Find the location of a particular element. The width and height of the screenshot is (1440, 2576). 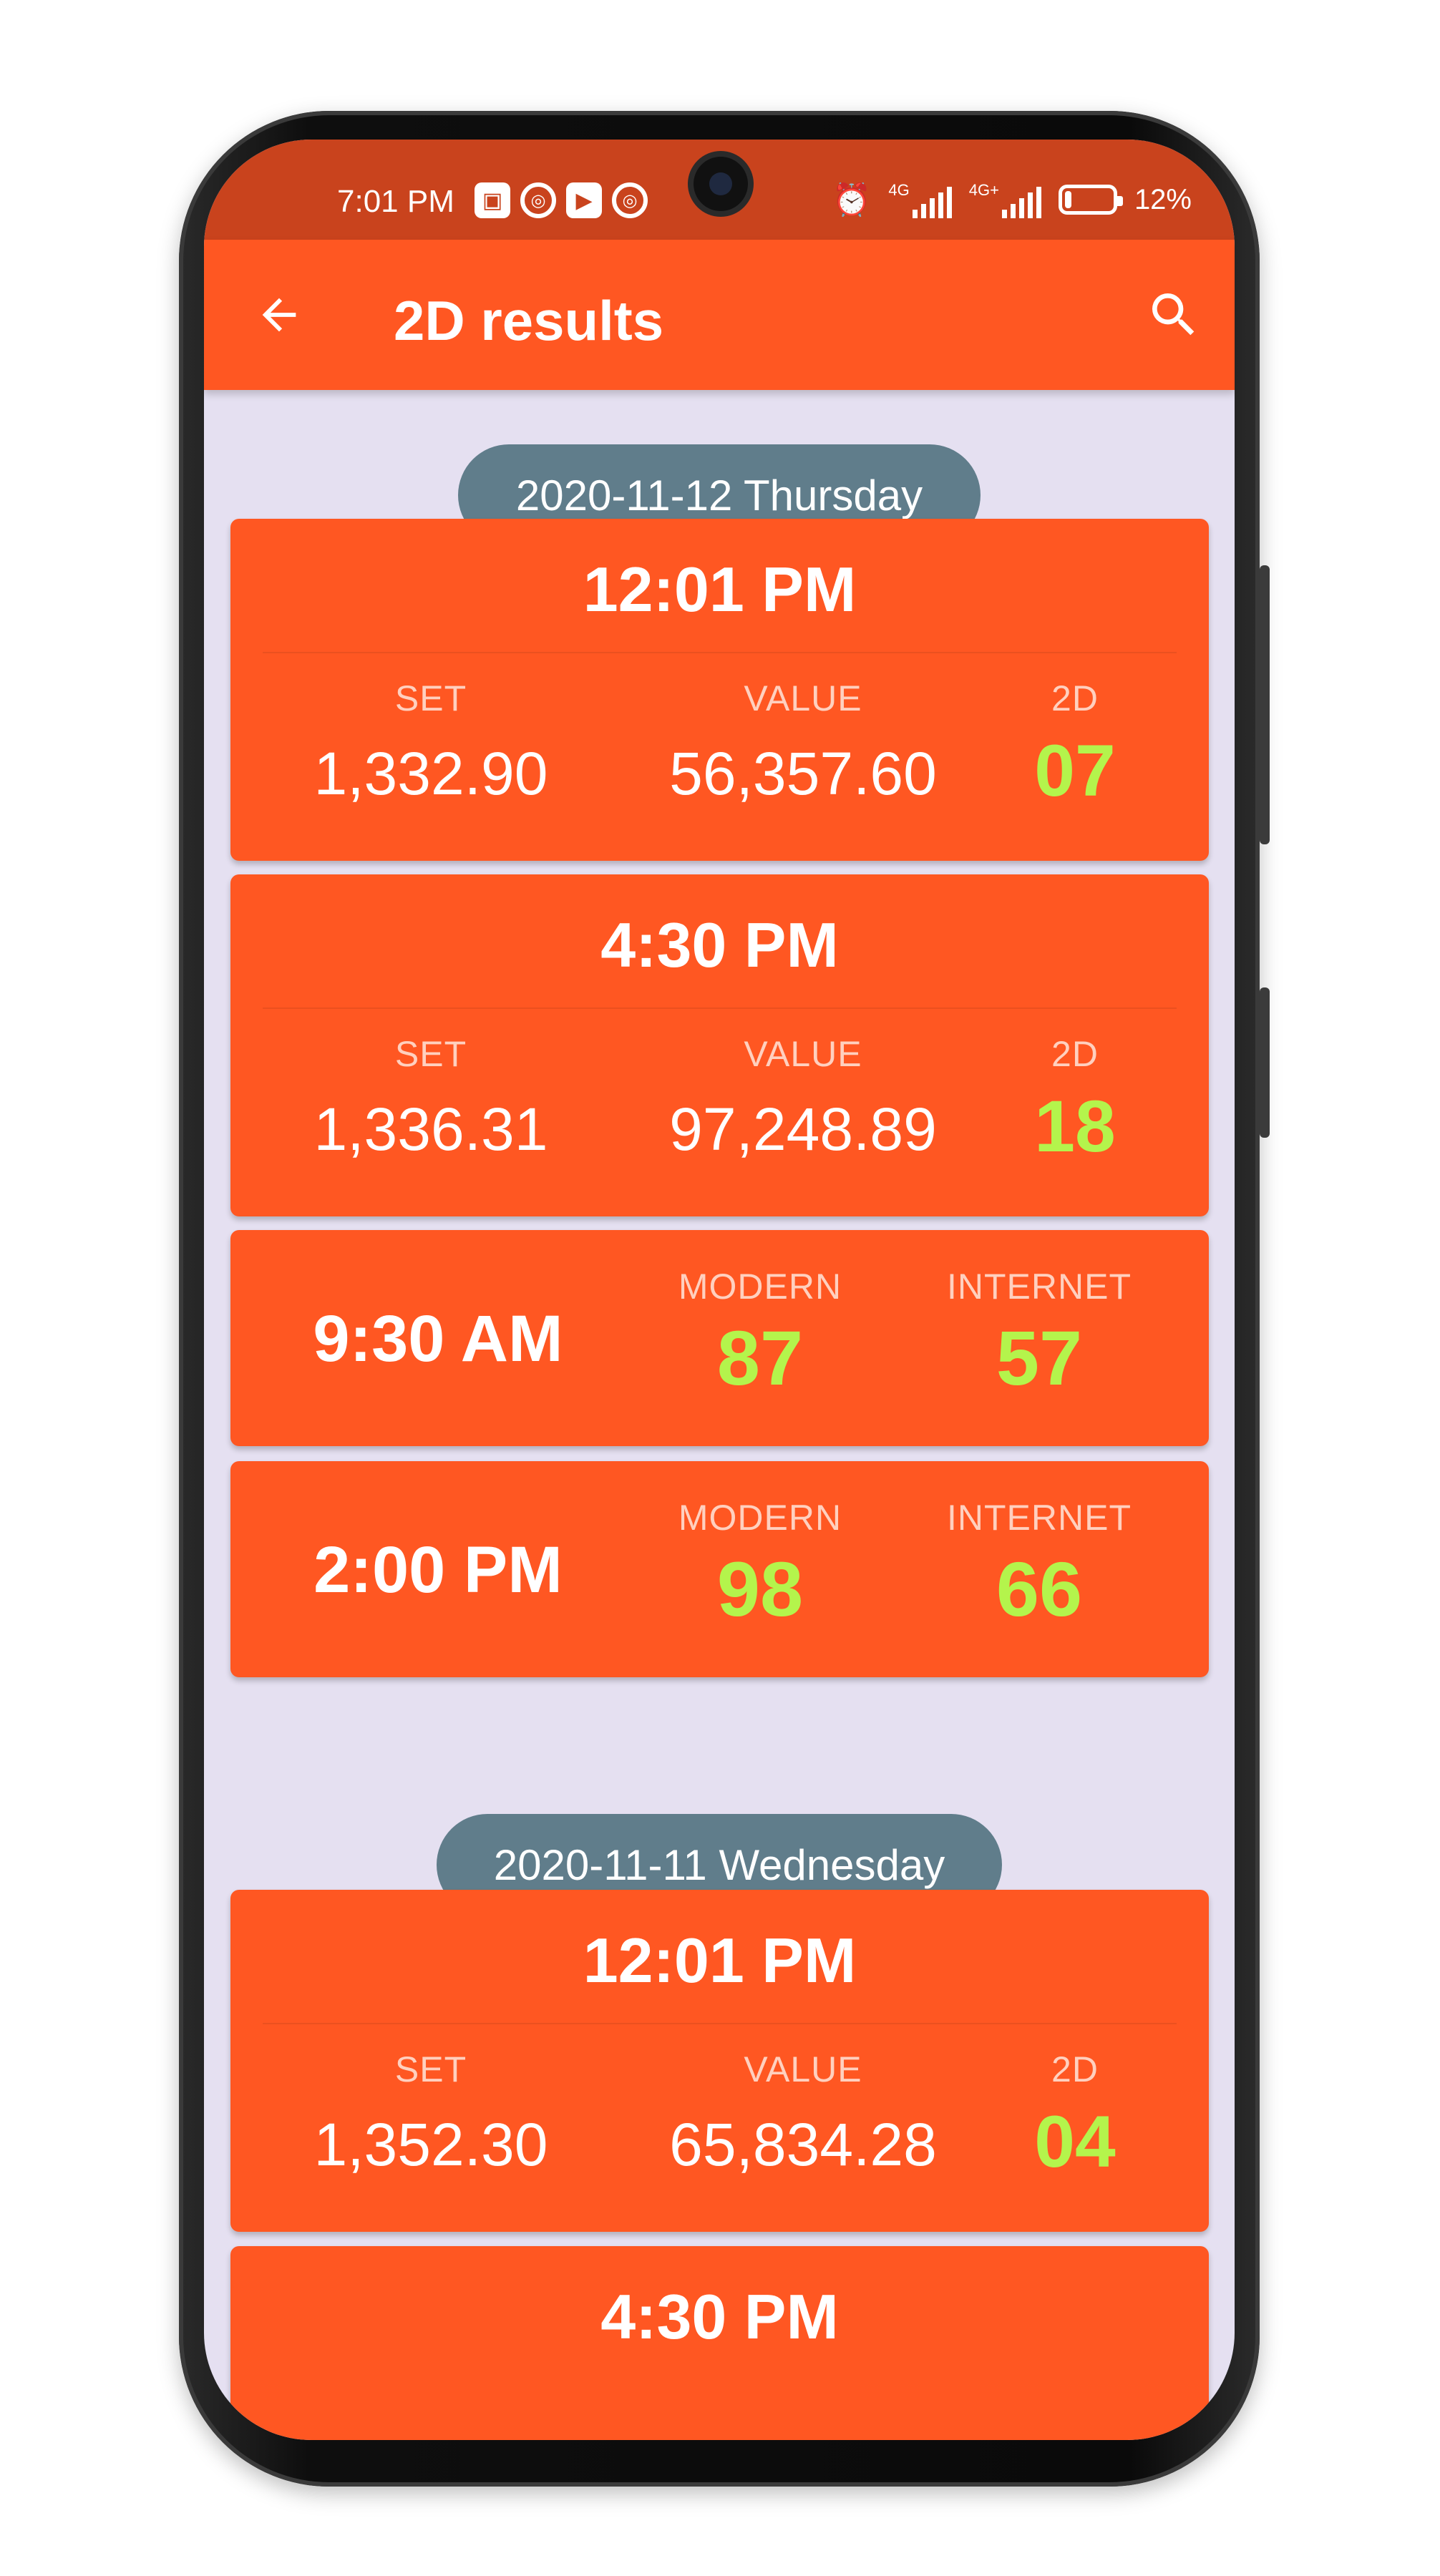

signal-icon is located at coordinates (932, 202).